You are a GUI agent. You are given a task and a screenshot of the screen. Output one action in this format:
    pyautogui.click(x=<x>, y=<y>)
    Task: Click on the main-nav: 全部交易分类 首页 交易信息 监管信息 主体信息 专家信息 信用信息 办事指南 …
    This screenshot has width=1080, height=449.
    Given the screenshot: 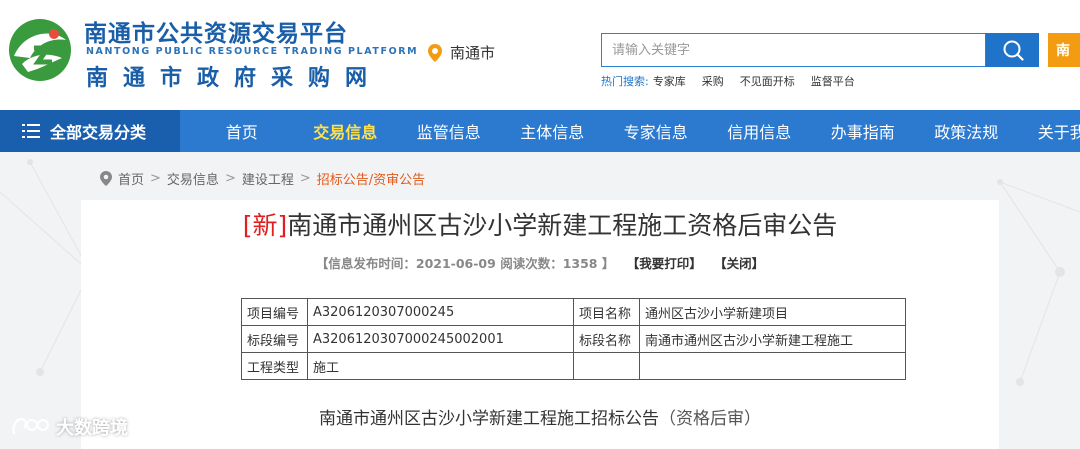 What is the action you would take?
    pyautogui.click(x=540, y=131)
    